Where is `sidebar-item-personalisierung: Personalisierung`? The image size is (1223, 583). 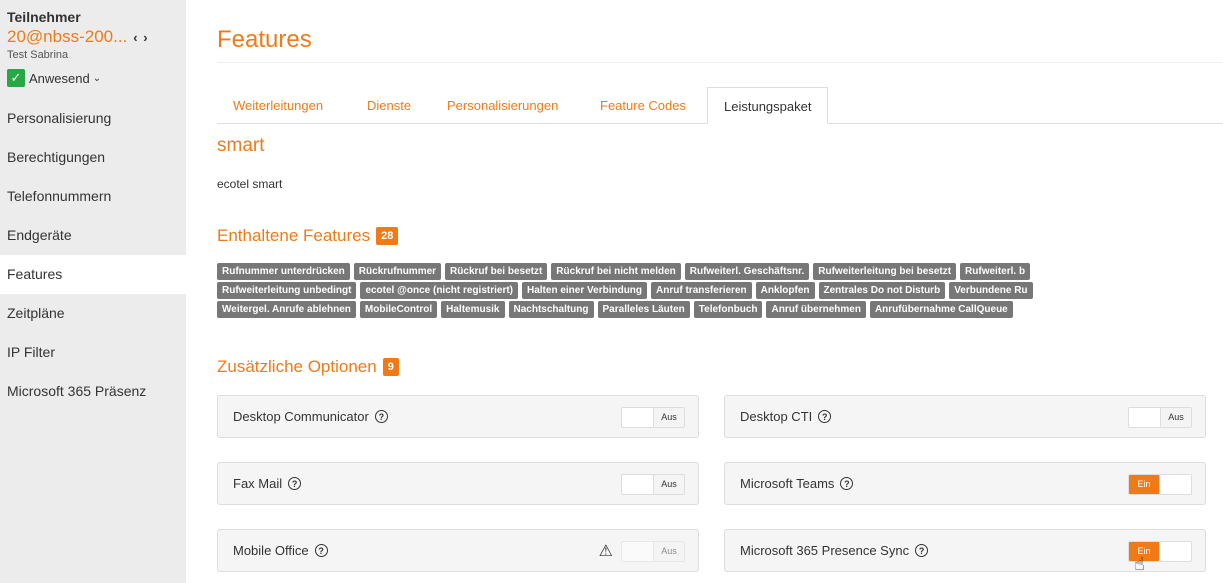 sidebar-item-personalisierung: Personalisierung is located at coordinates (93, 118).